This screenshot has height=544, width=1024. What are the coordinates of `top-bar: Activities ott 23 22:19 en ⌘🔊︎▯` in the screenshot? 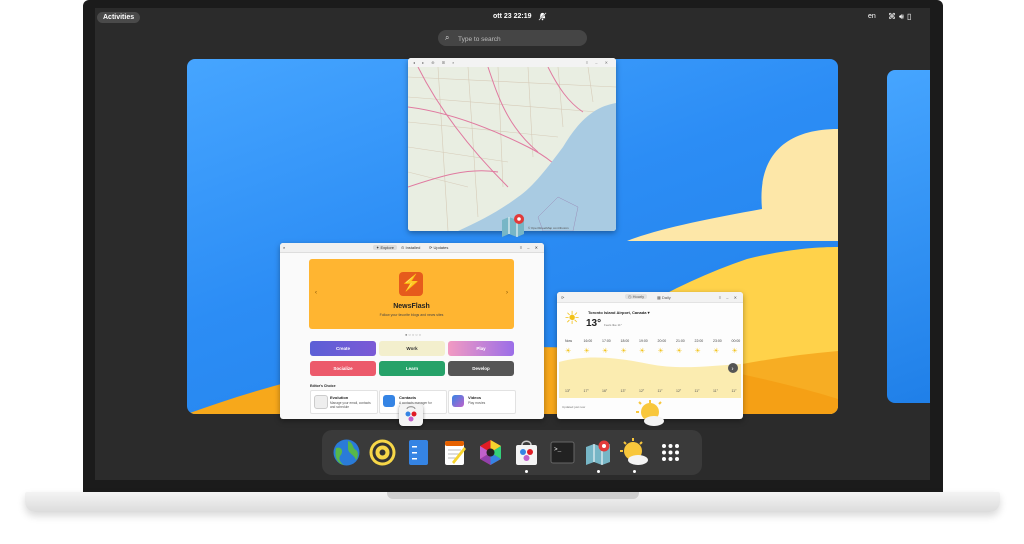 It's located at (512, 18).